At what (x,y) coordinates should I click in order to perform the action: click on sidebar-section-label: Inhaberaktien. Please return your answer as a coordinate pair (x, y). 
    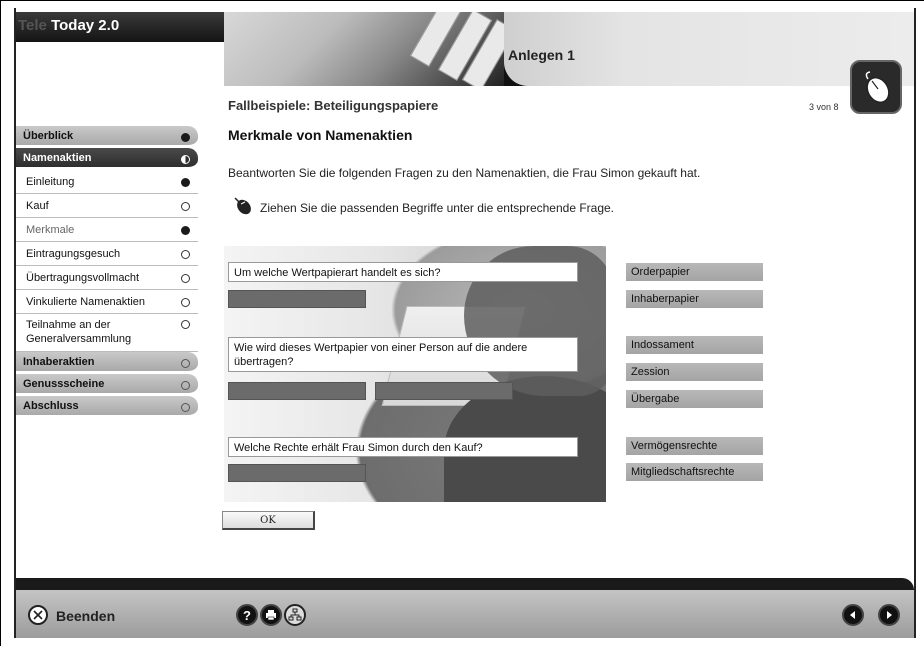
    Looking at the image, I should click on (59, 361).